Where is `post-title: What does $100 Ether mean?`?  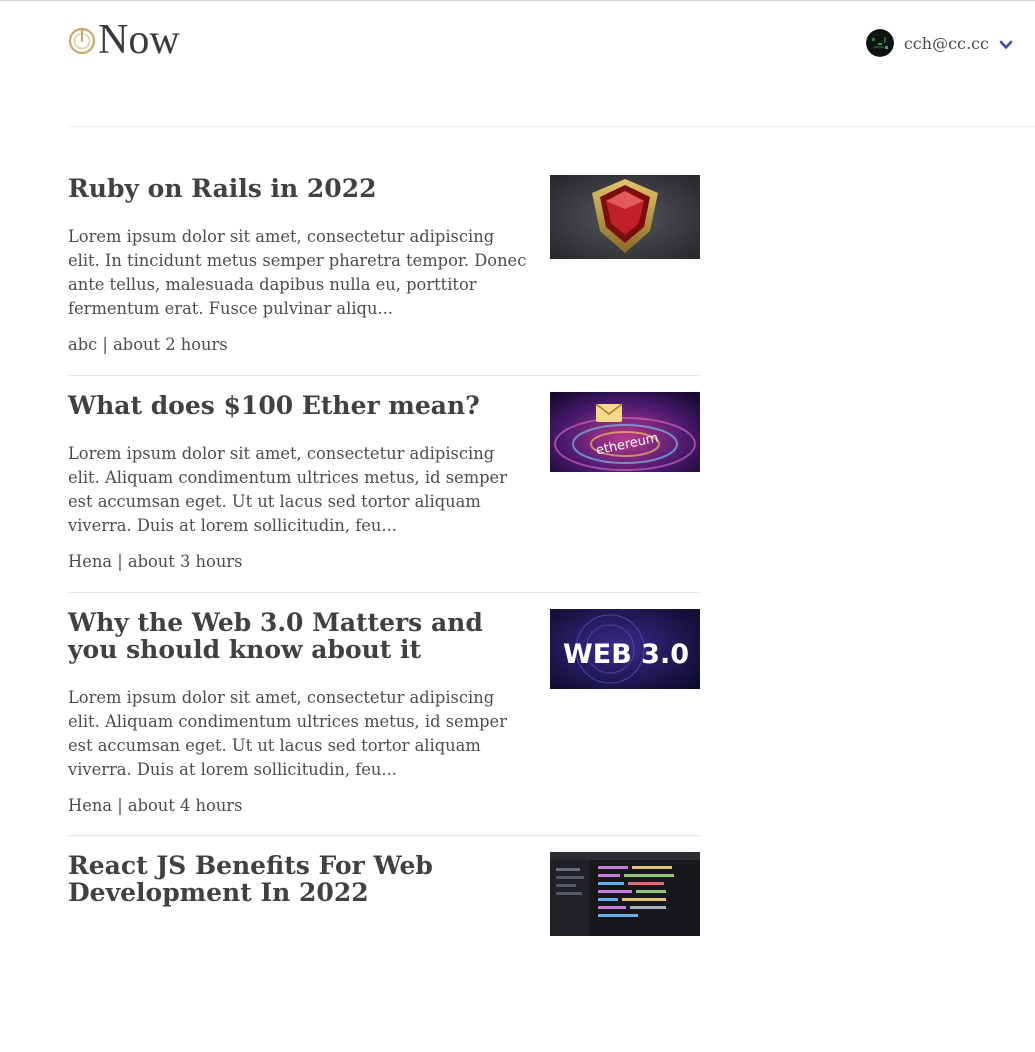
post-title: What does $100 Ether mean? is located at coordinates (298, 405).